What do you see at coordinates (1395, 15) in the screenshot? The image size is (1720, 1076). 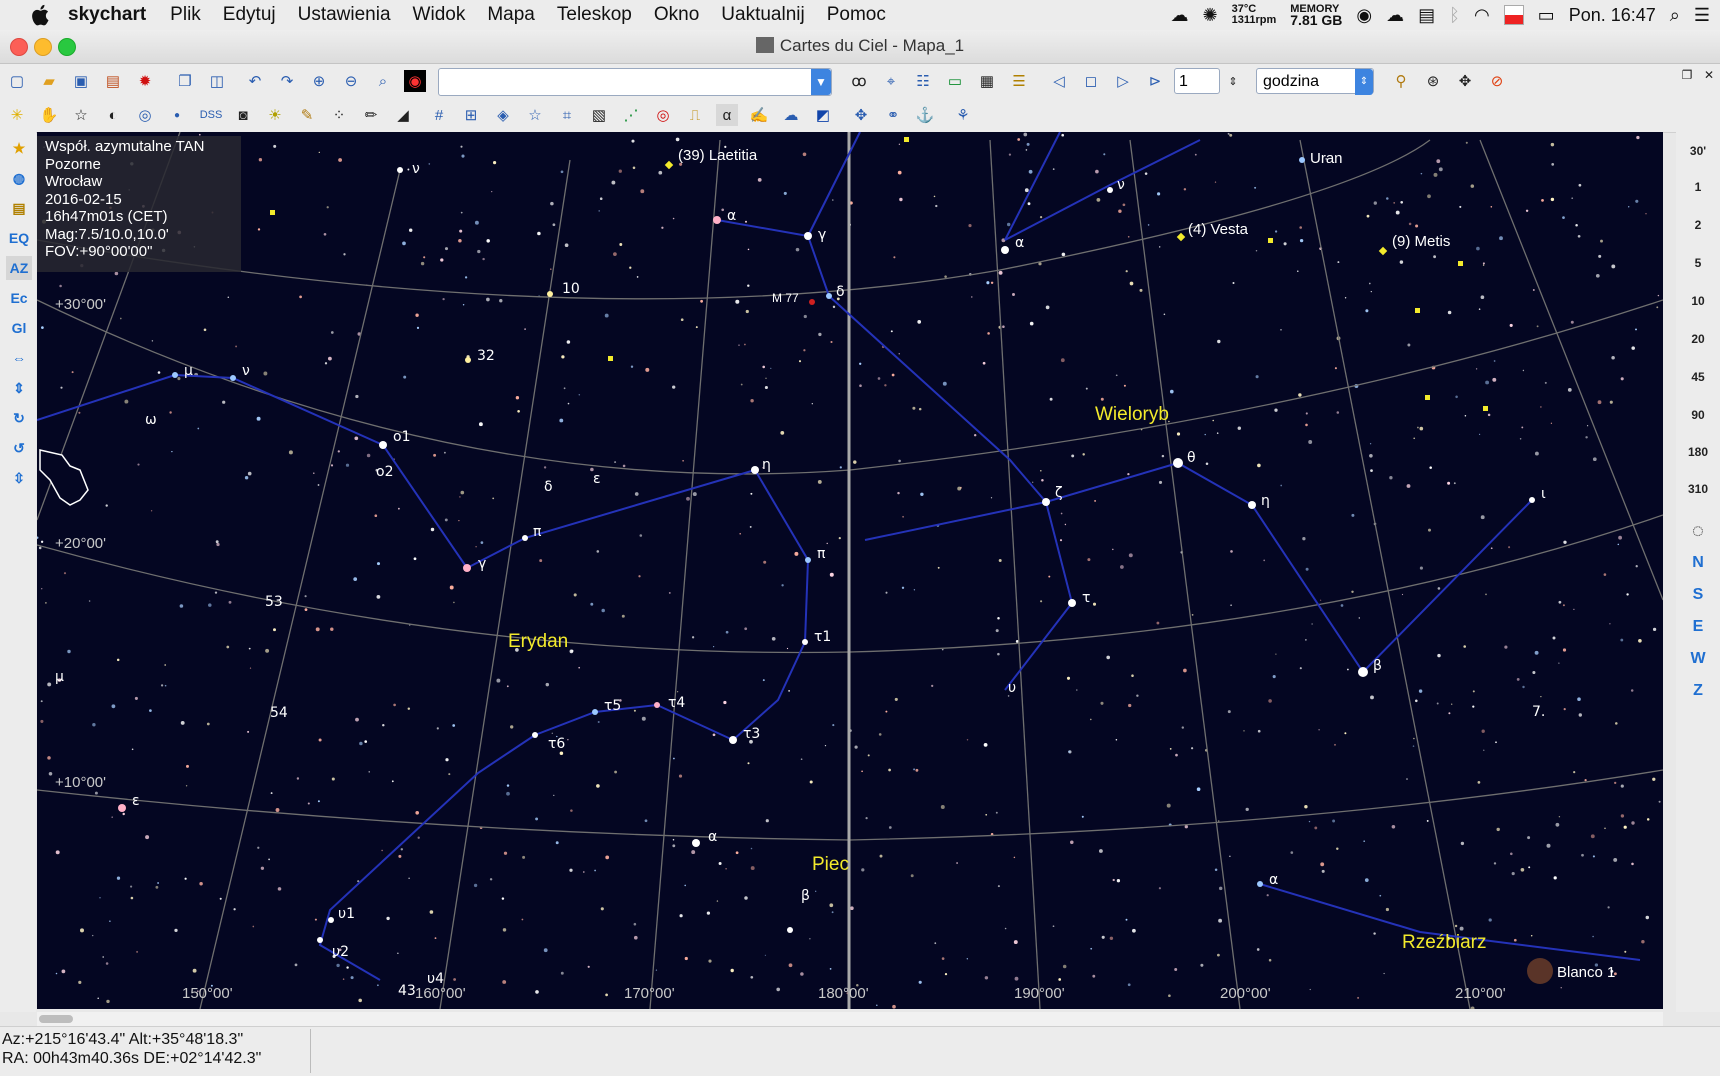 I see `cloud-backup-icon: ☁` at bounding box center [1395, 15].